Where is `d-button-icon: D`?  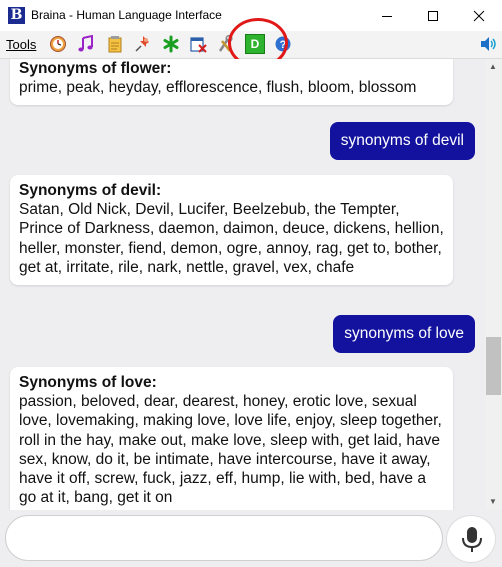 d-button-icon: D is located at coordinates (255, 44).